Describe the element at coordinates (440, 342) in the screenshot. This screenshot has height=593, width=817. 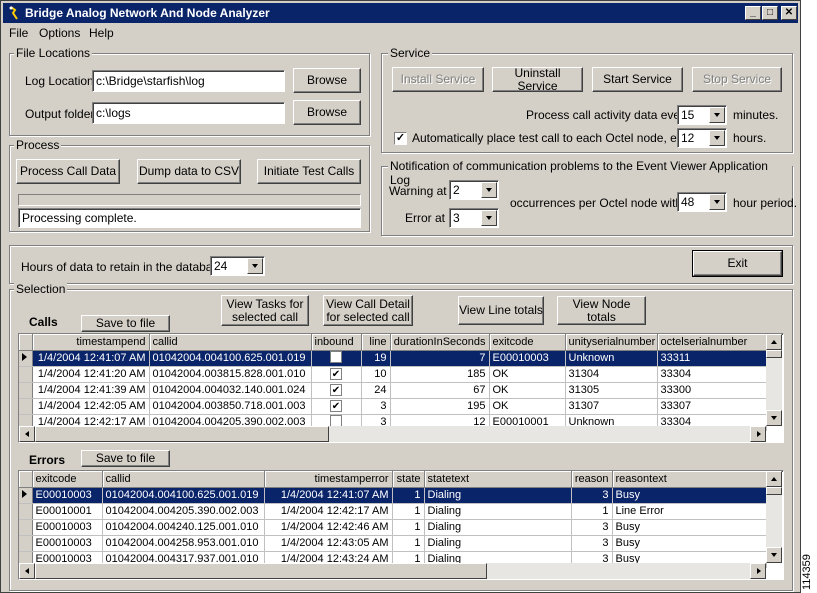
I see `column-header: durationInSeconds` at that location.